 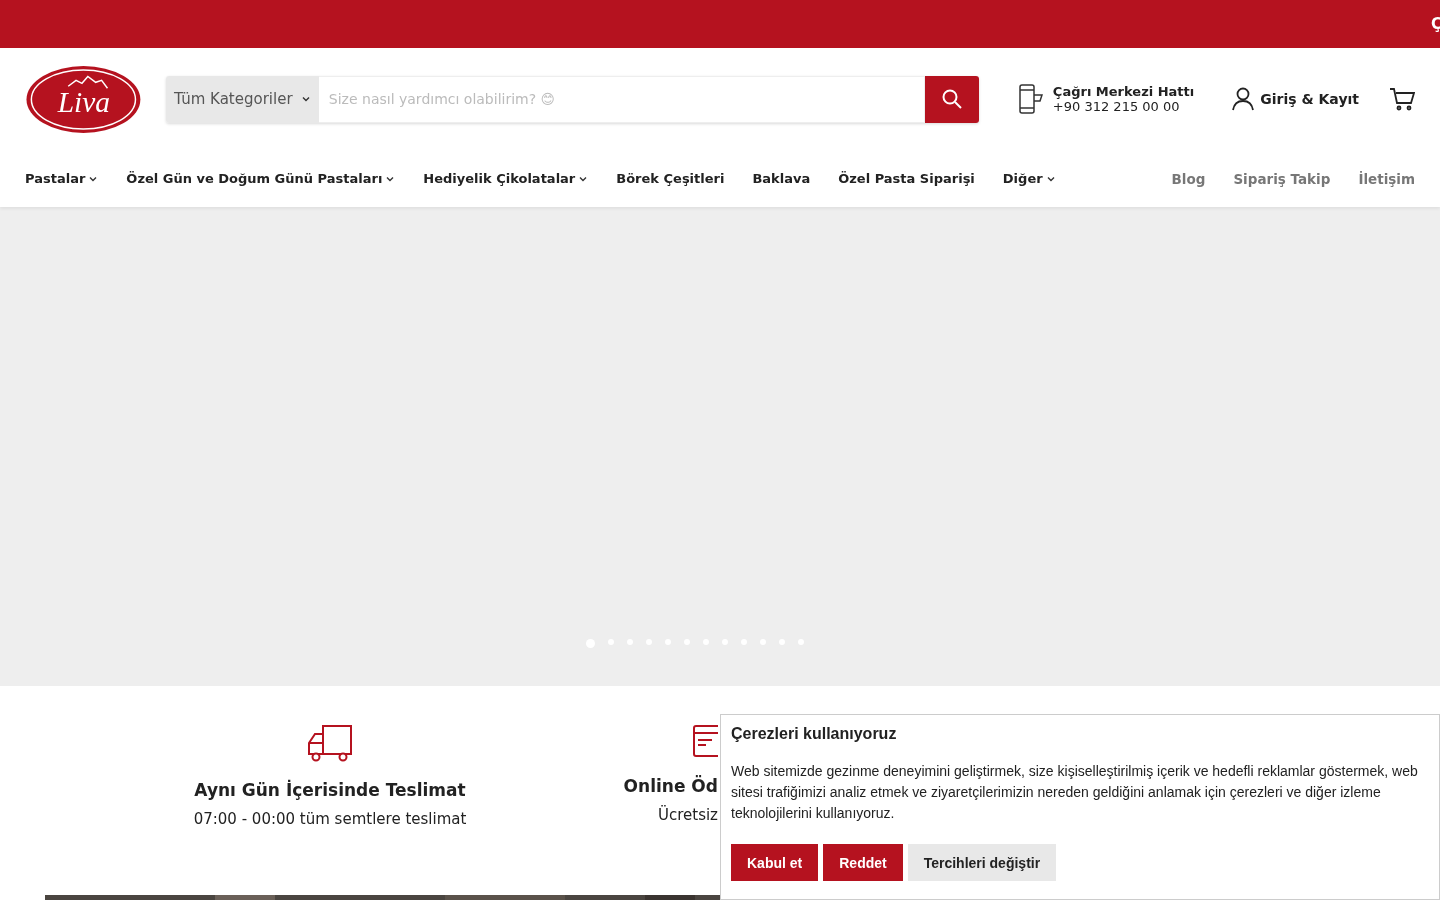 I want to click on nav-link: Börek Çeşitleri, so click(x=670, y=178).